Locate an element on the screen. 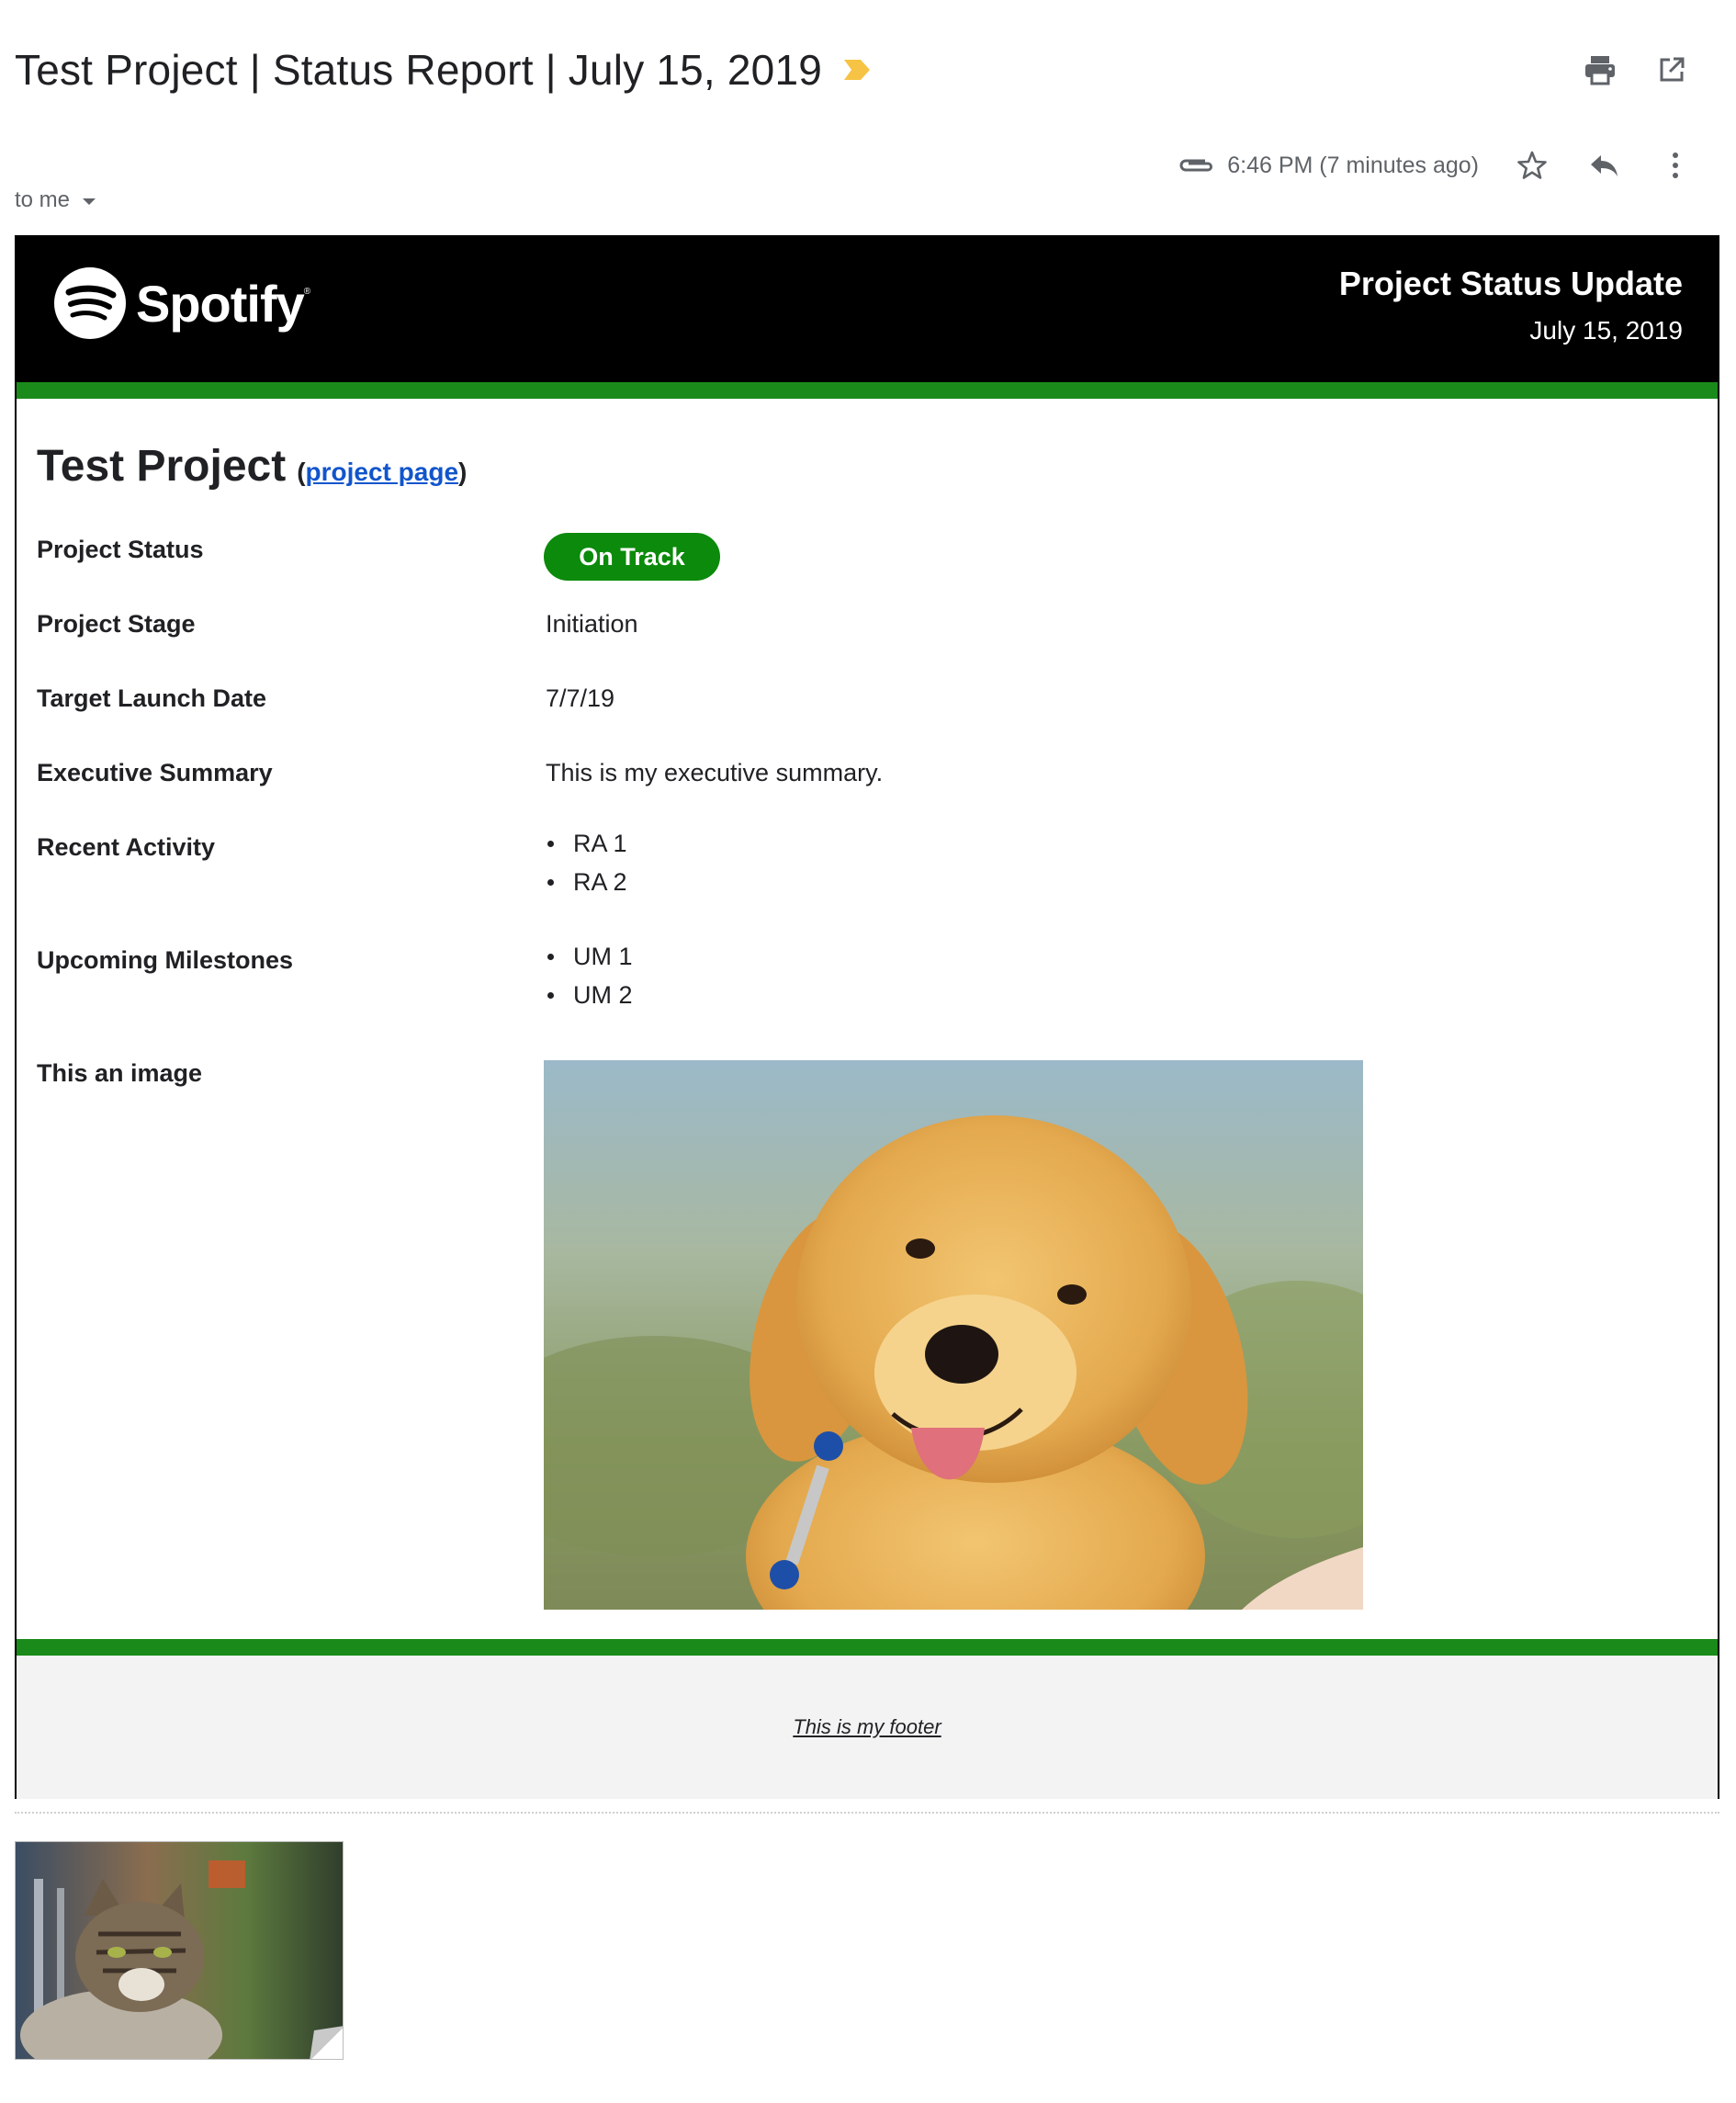  target-launch-value: 7/7/19 is located at coordinates (580, 698).